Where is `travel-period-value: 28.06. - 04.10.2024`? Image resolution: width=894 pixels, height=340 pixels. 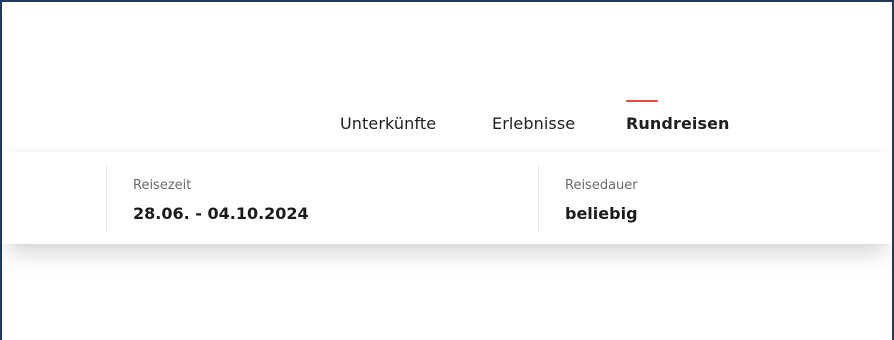
travel-period-value: 28.06. - 04.10.2024 is located at coordinates (221, 213).